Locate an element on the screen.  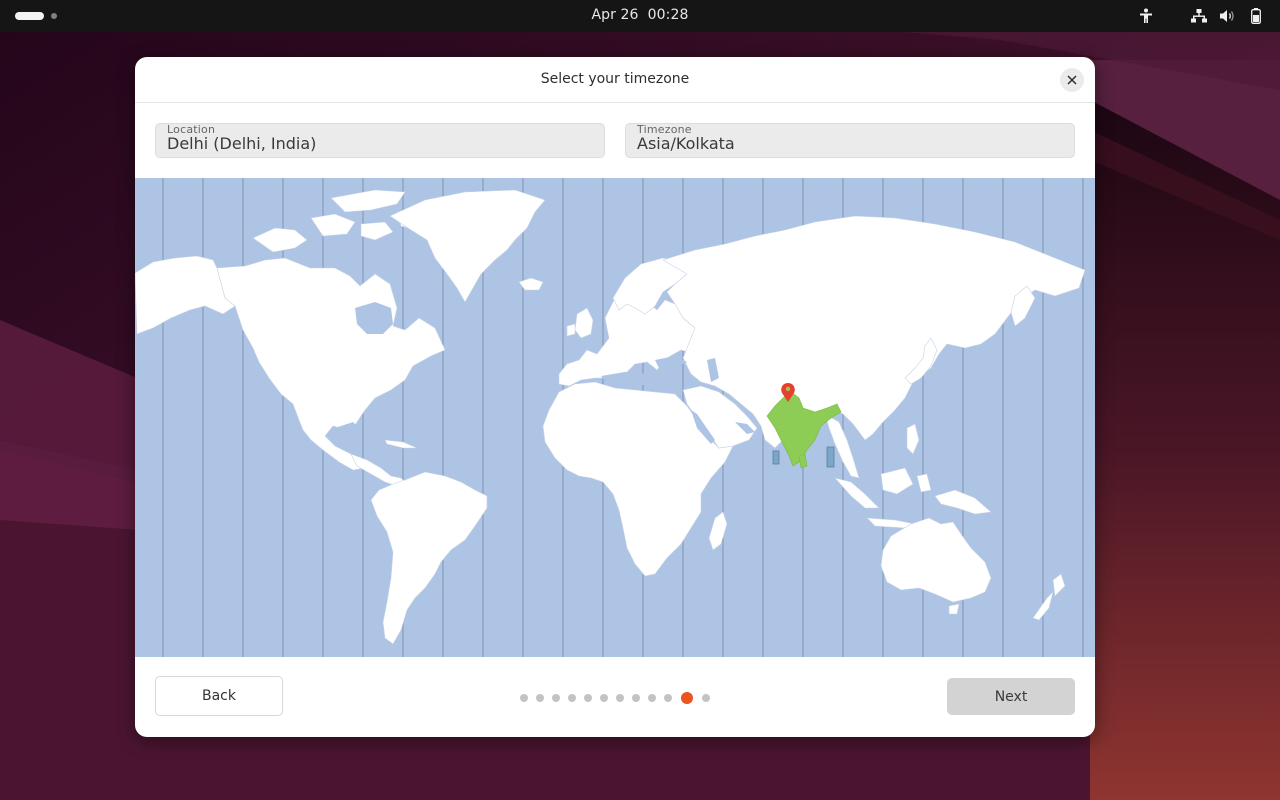
clock-date: Apr 26 is located at coordinates (615, 15).